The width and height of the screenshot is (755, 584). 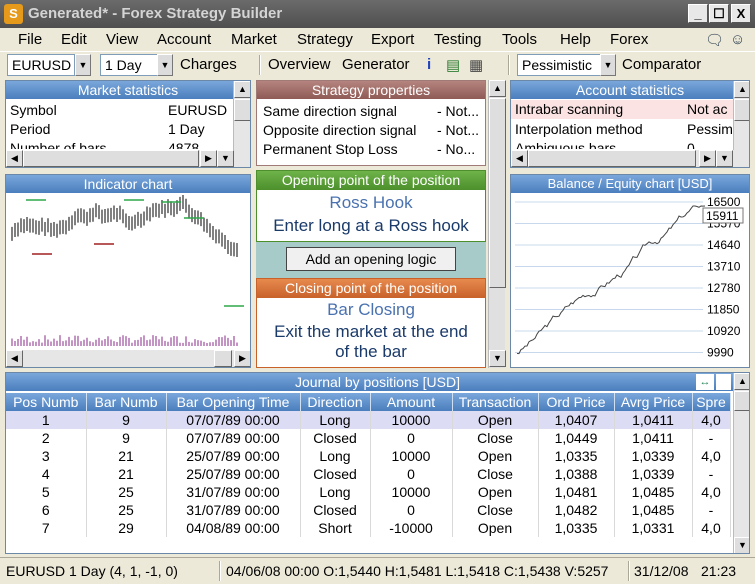 I want to click on strategy-properties-header: Strategy properties, so click(x=371, y=90).